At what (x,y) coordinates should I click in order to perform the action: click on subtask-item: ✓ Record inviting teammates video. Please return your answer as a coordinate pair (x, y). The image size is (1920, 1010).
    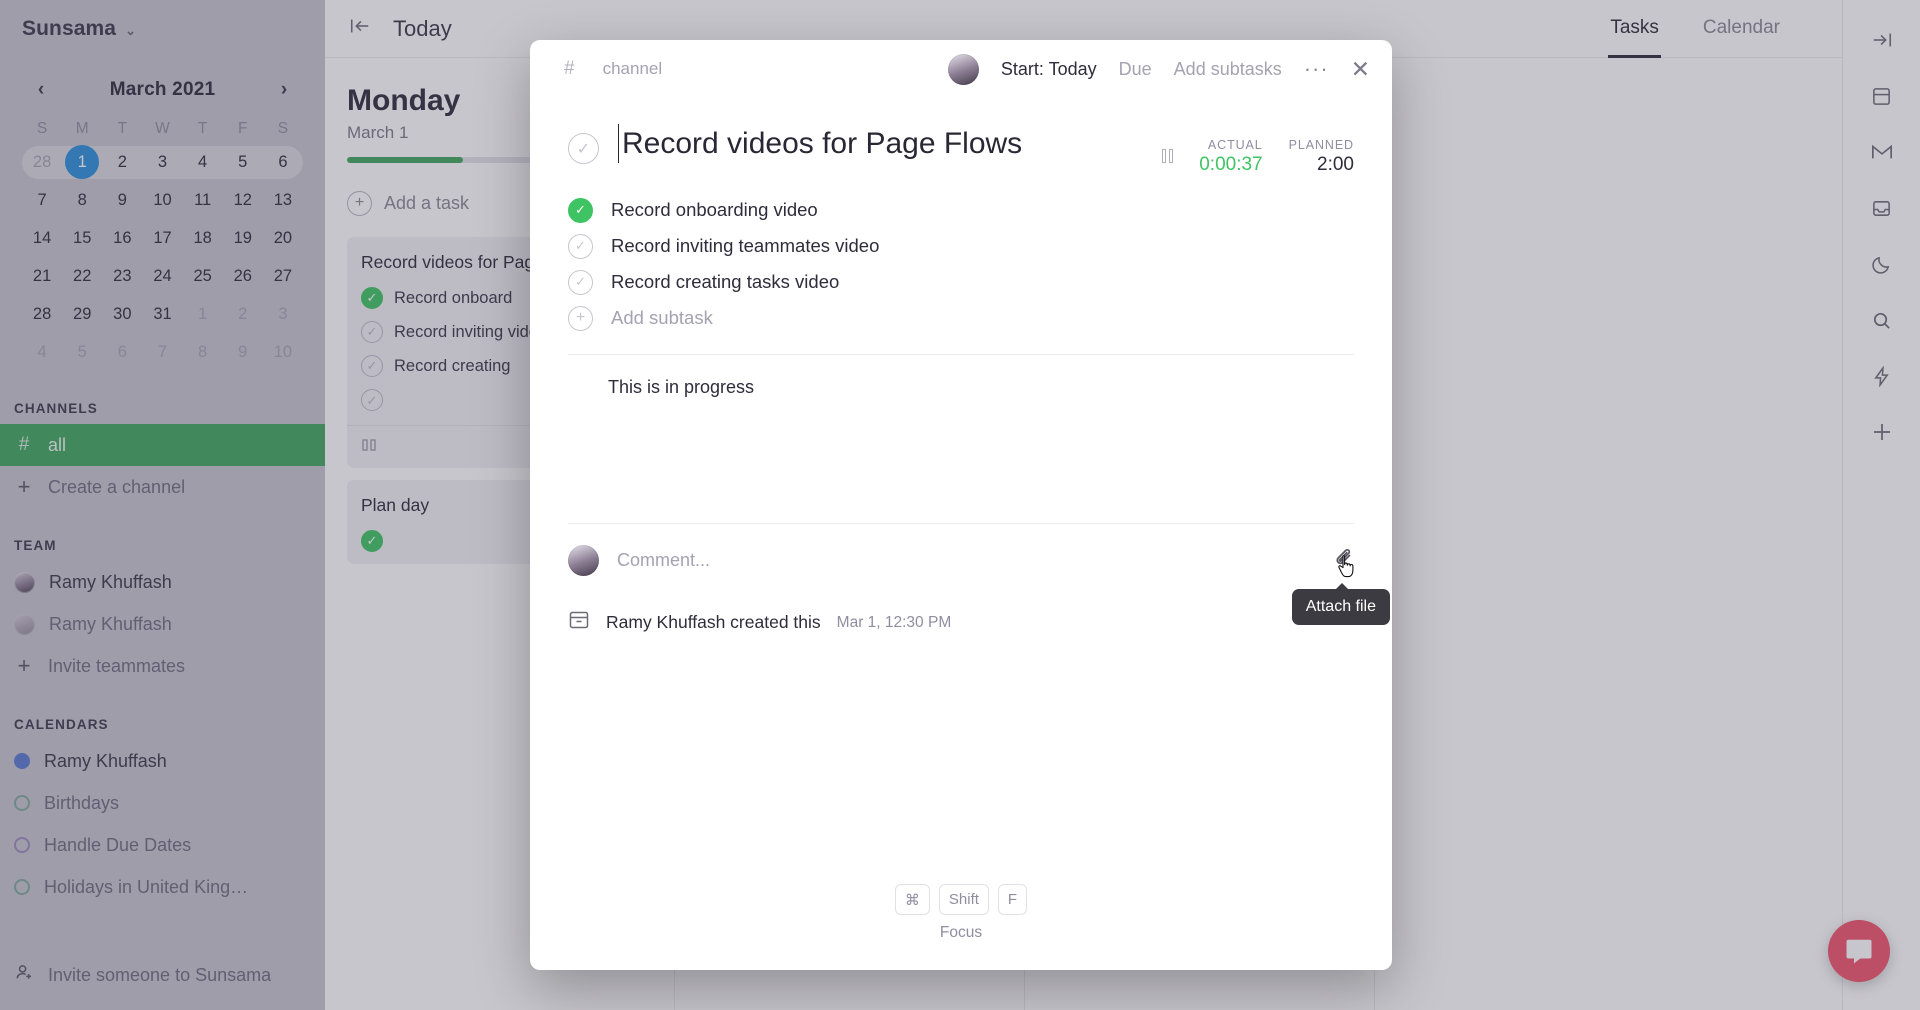
    Looking at the image, I should click on (961, 246).